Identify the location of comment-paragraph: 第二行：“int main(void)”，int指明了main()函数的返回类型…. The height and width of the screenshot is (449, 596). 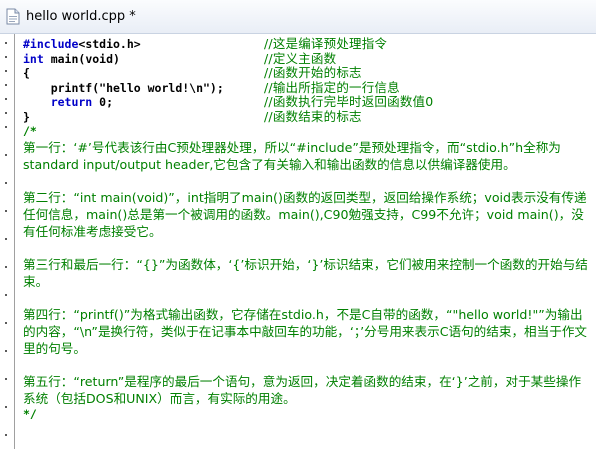
(305, 214).